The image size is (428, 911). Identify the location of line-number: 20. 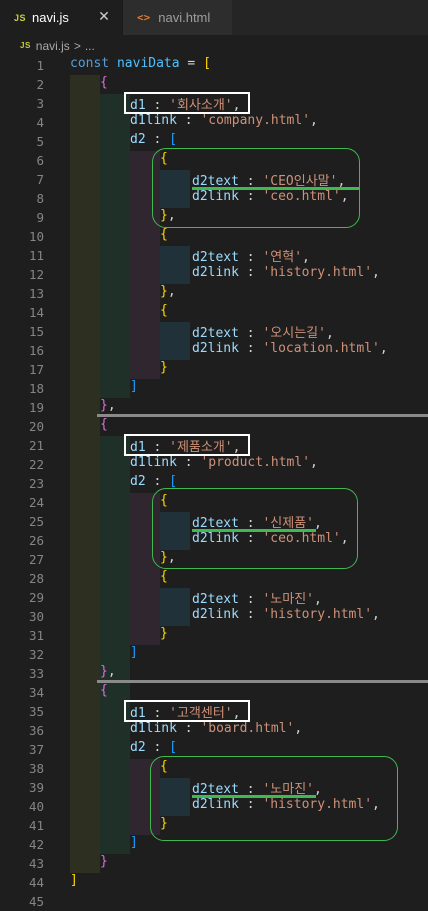
(36, 426).